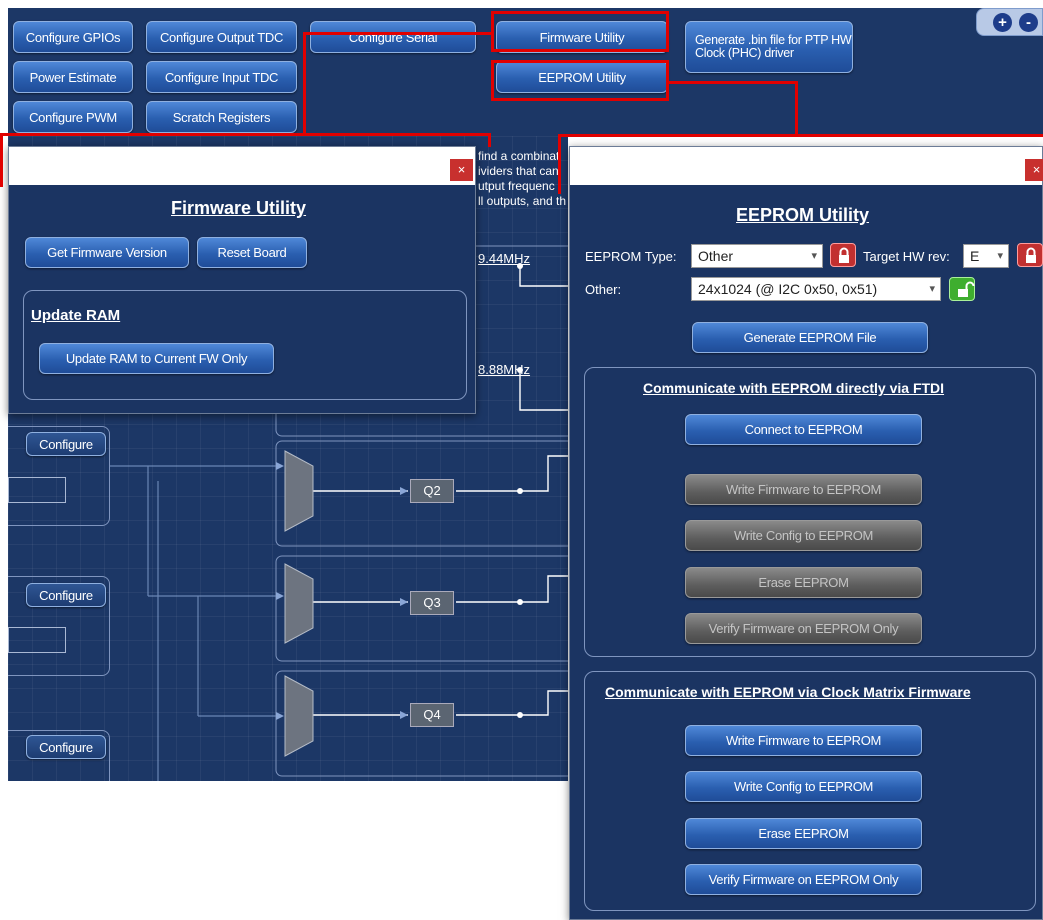 This screenshot has width=1043, height=920. Describe the element at coordinates (962, 289) in the screenshot. I see `unlock-icon` at that location.